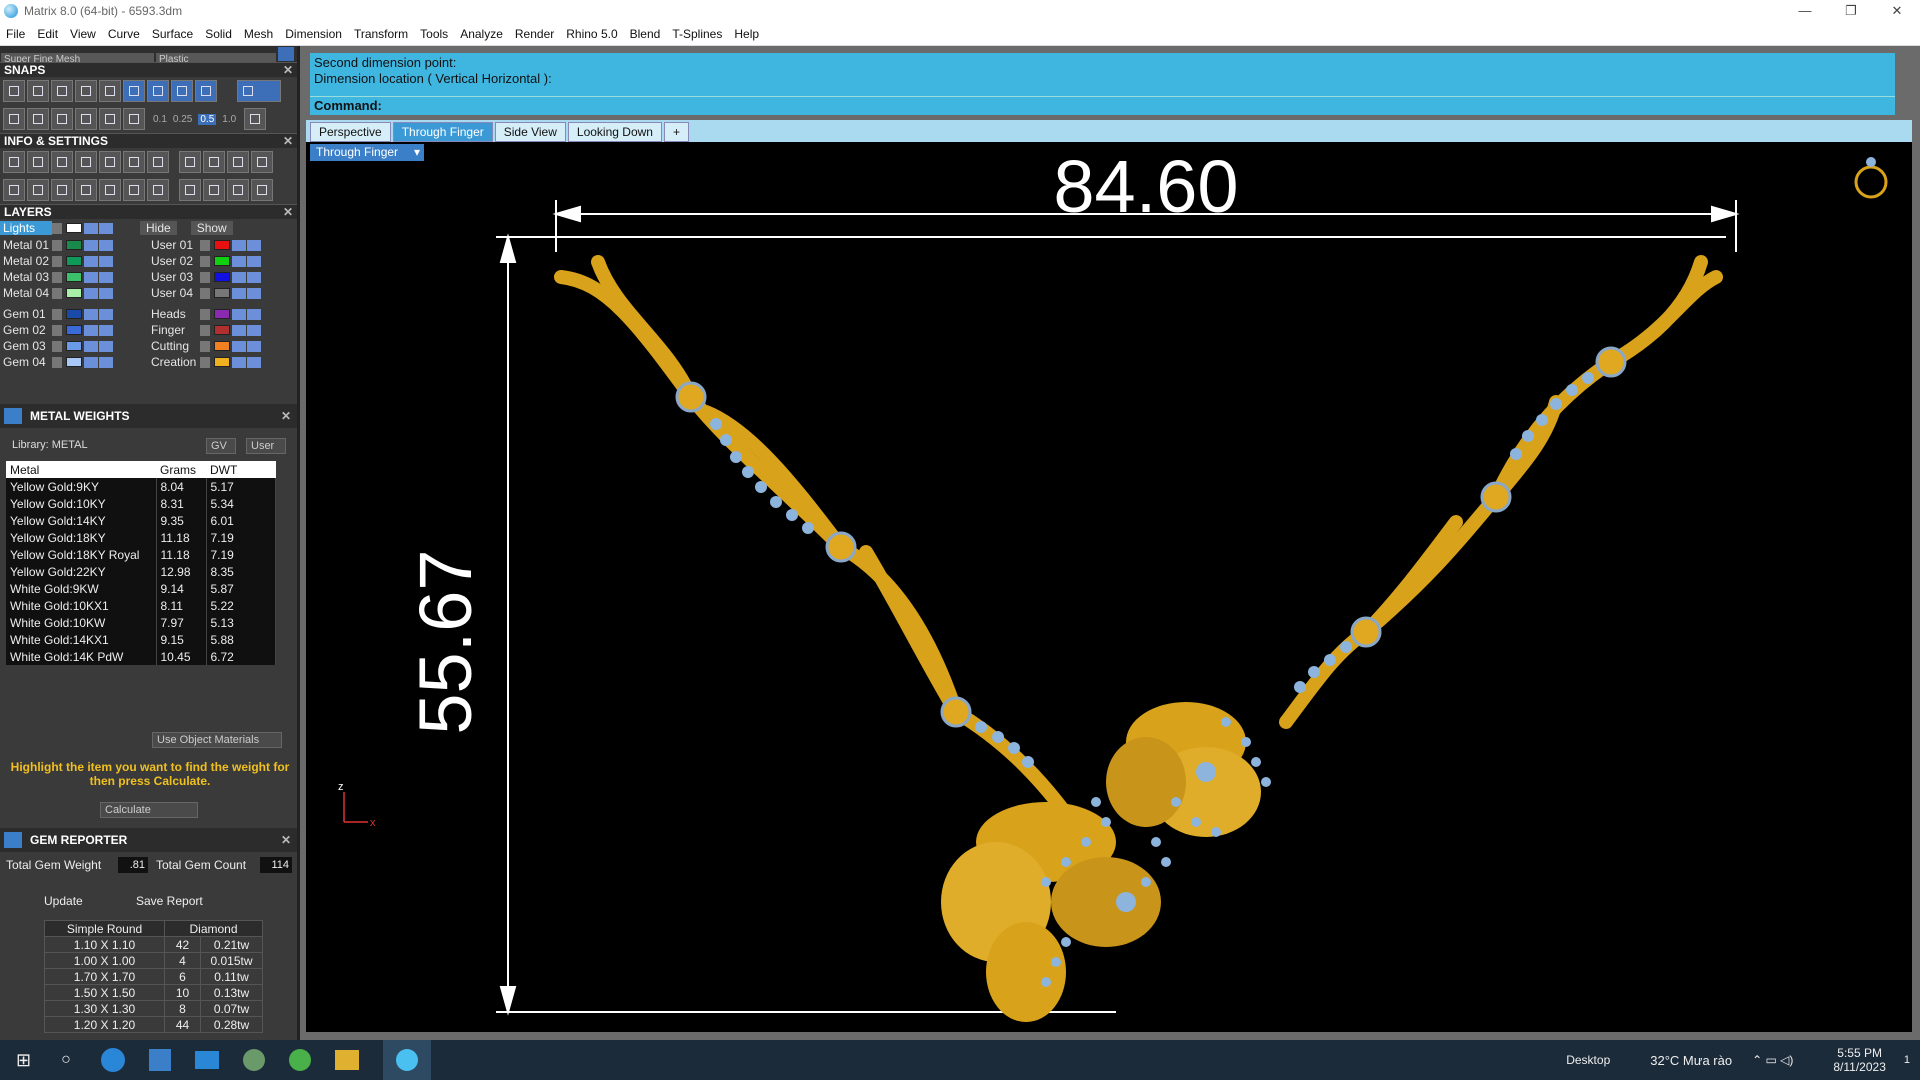 This screenshot has height=1080, width=1920. I want to click on diag-icon, so click(86, 119).